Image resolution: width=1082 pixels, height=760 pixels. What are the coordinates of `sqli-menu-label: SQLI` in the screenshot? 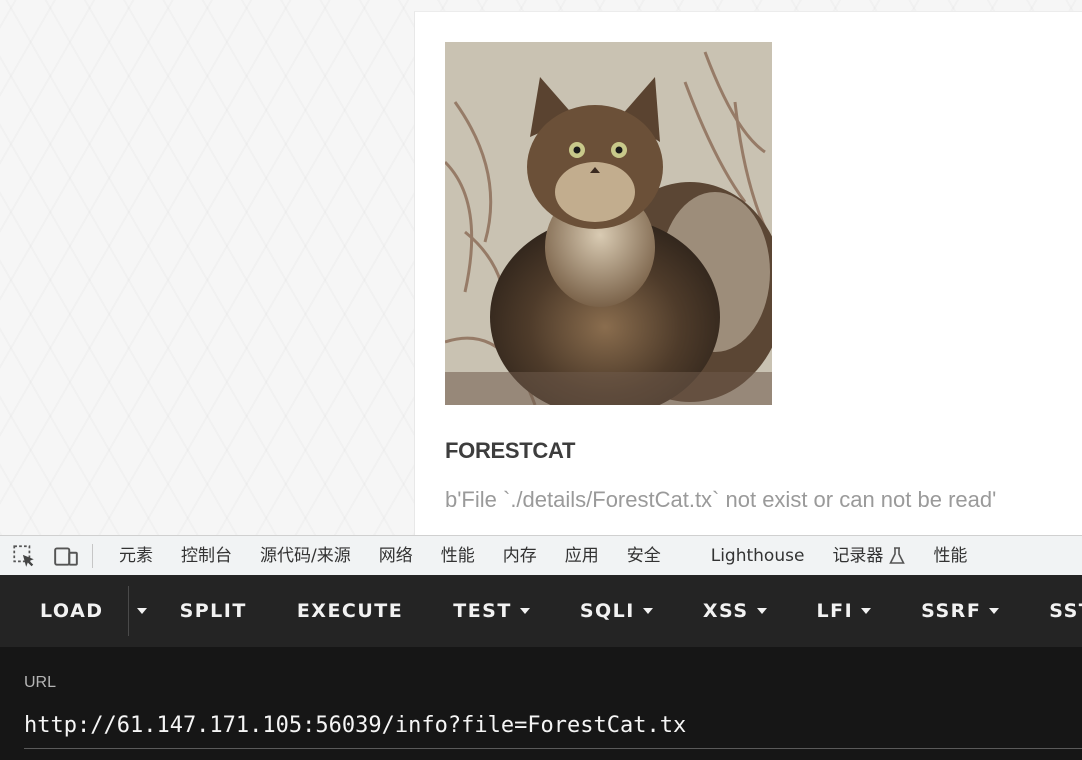 It's located at (607, 611).